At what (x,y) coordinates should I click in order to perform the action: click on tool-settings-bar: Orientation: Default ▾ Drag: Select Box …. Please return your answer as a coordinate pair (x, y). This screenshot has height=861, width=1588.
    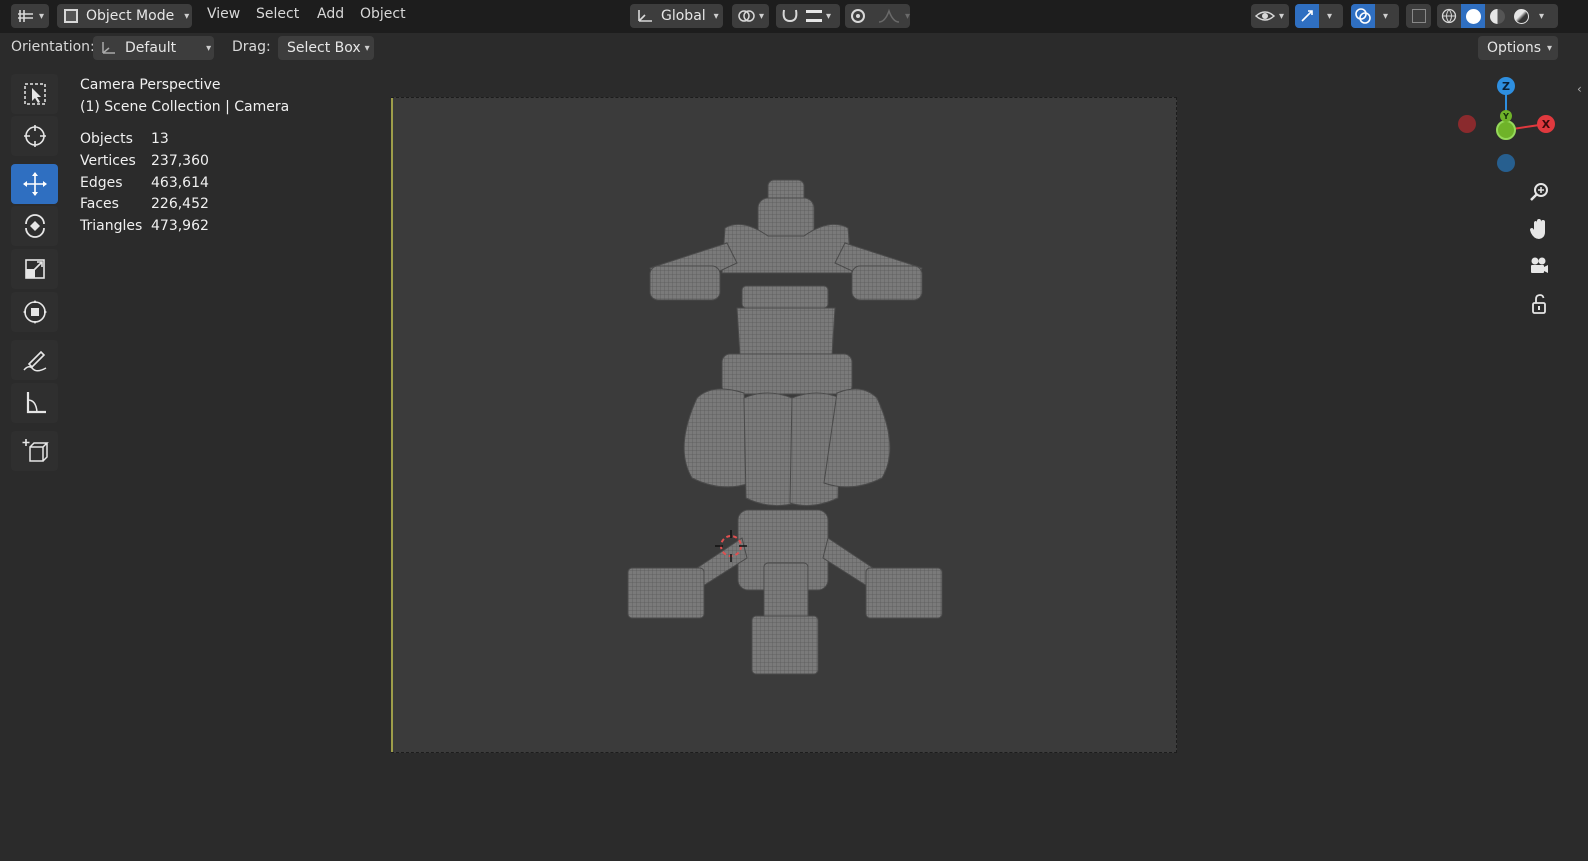
    Looking at the image, I should click on (794, 48).